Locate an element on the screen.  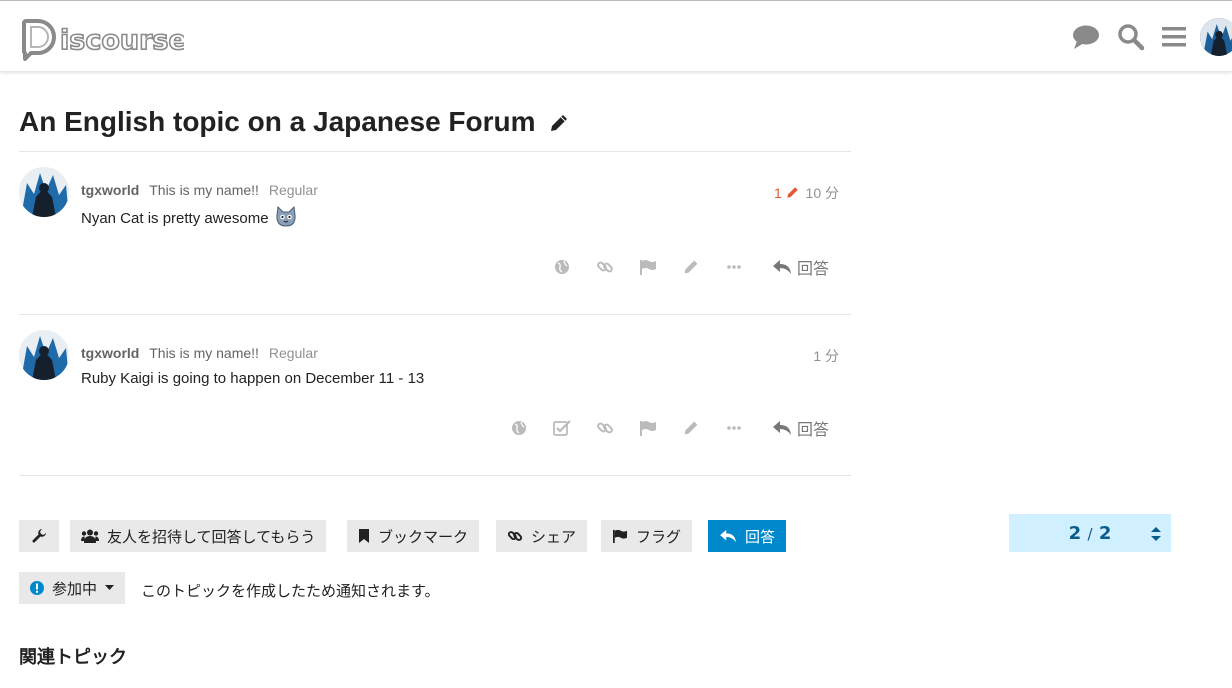
bookmark-label: ブックマーク is located at coordinates (423, 536).